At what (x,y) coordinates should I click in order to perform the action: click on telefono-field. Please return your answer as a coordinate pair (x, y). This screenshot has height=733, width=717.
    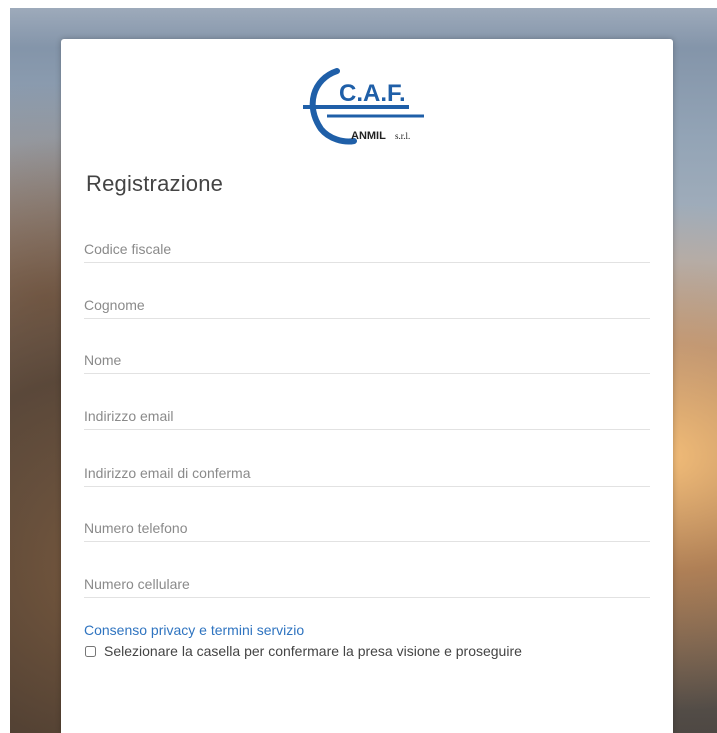
    Looking at the image, I should click on (367, 528).